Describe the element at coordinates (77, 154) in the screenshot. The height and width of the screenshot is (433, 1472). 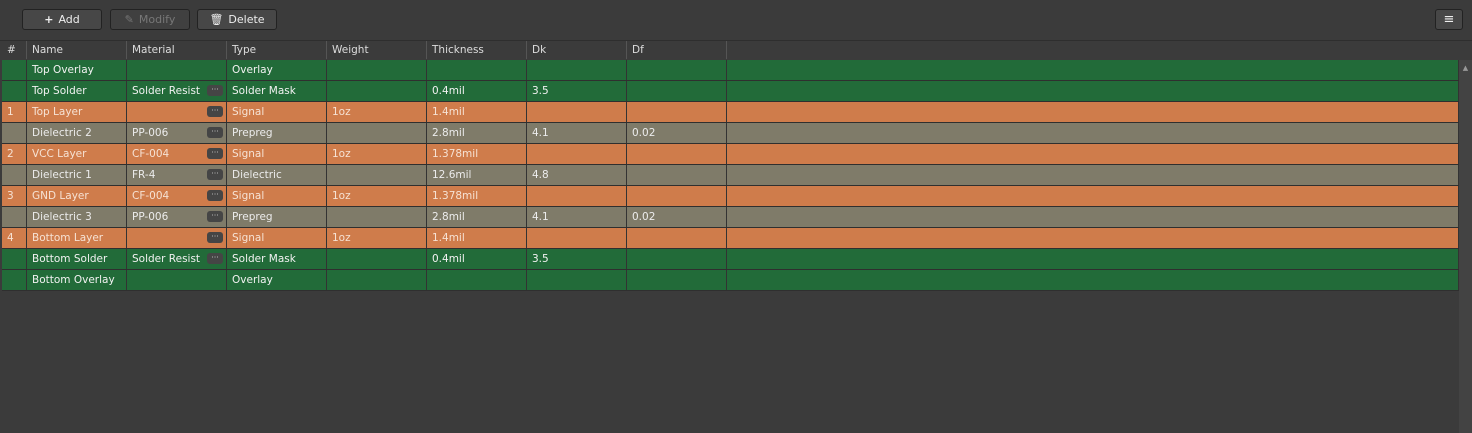
I see `cell-layer-name: VCC Layer` at that location.